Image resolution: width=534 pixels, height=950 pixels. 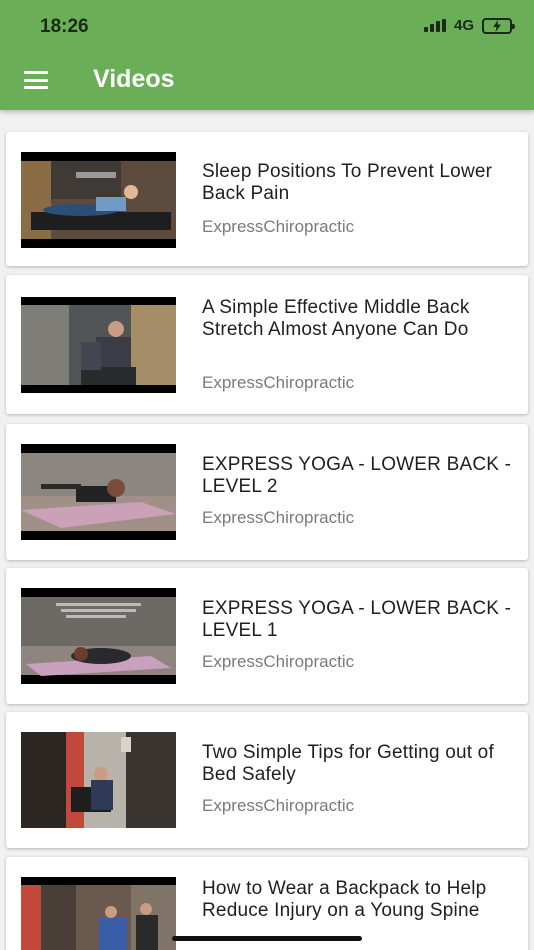 I want to click on battery-charging-icon, so click(x=498, y=25).